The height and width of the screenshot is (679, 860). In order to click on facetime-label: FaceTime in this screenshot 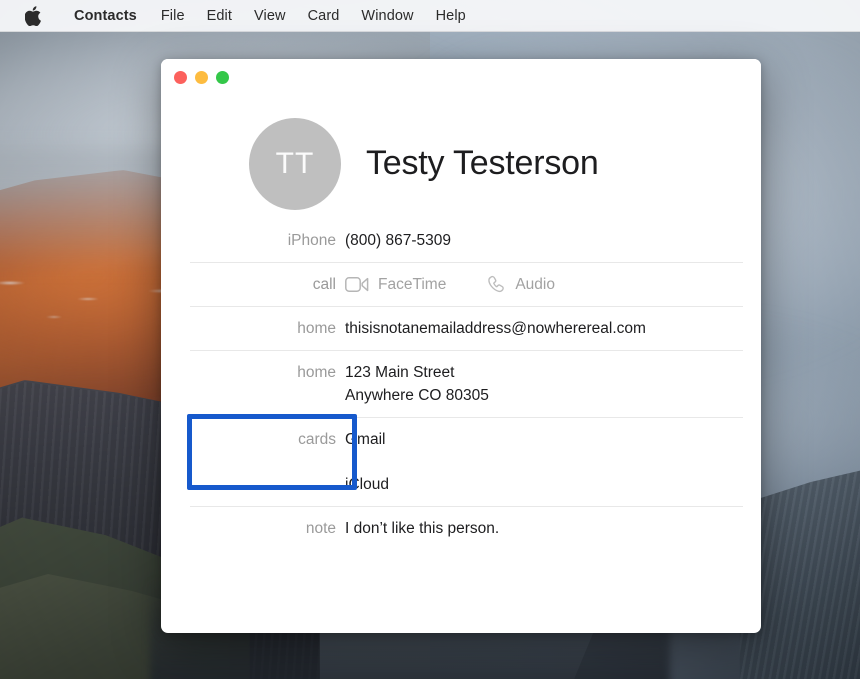, I will do `click(412, 284)`.